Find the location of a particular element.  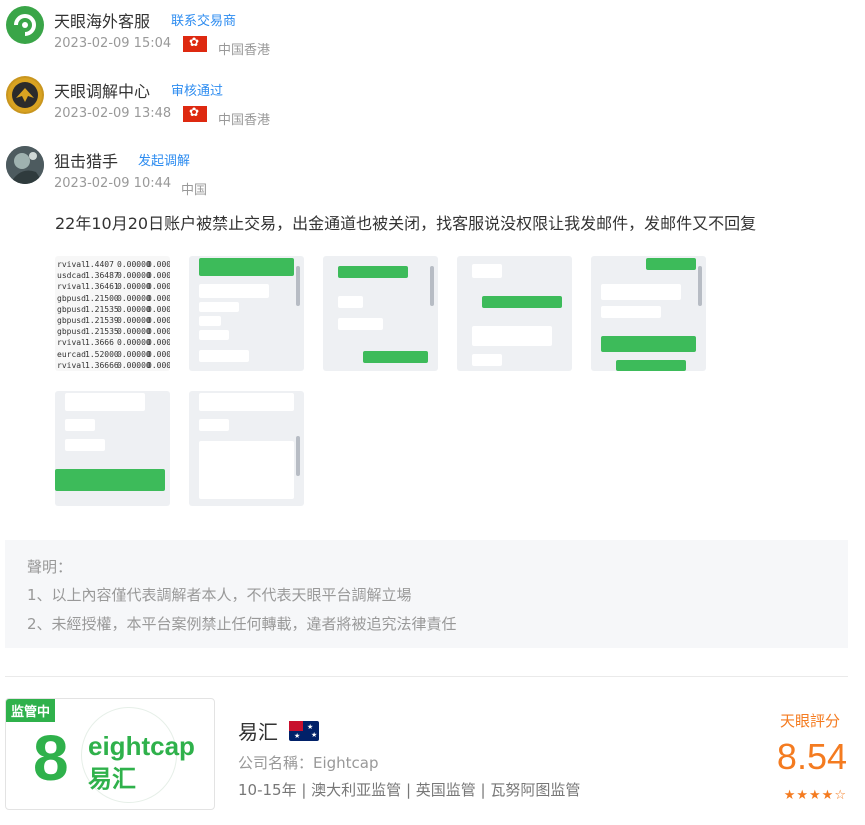

broker-name: 易汇 is located at coordinates (258, 730).